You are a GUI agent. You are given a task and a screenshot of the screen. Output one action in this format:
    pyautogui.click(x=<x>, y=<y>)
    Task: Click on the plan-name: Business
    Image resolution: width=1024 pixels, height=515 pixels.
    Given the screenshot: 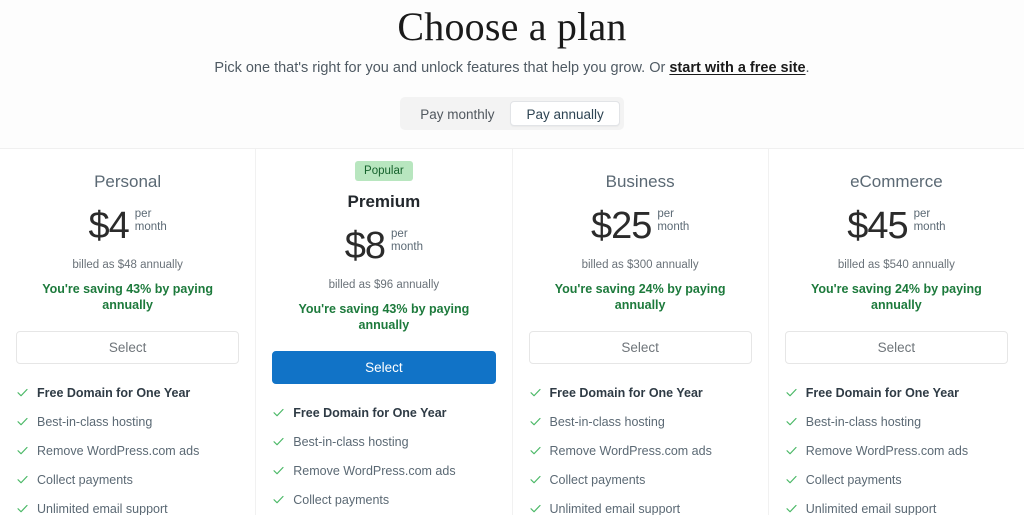 What is the action you would take?
    pyautogui.click(x=640, y=181)
    